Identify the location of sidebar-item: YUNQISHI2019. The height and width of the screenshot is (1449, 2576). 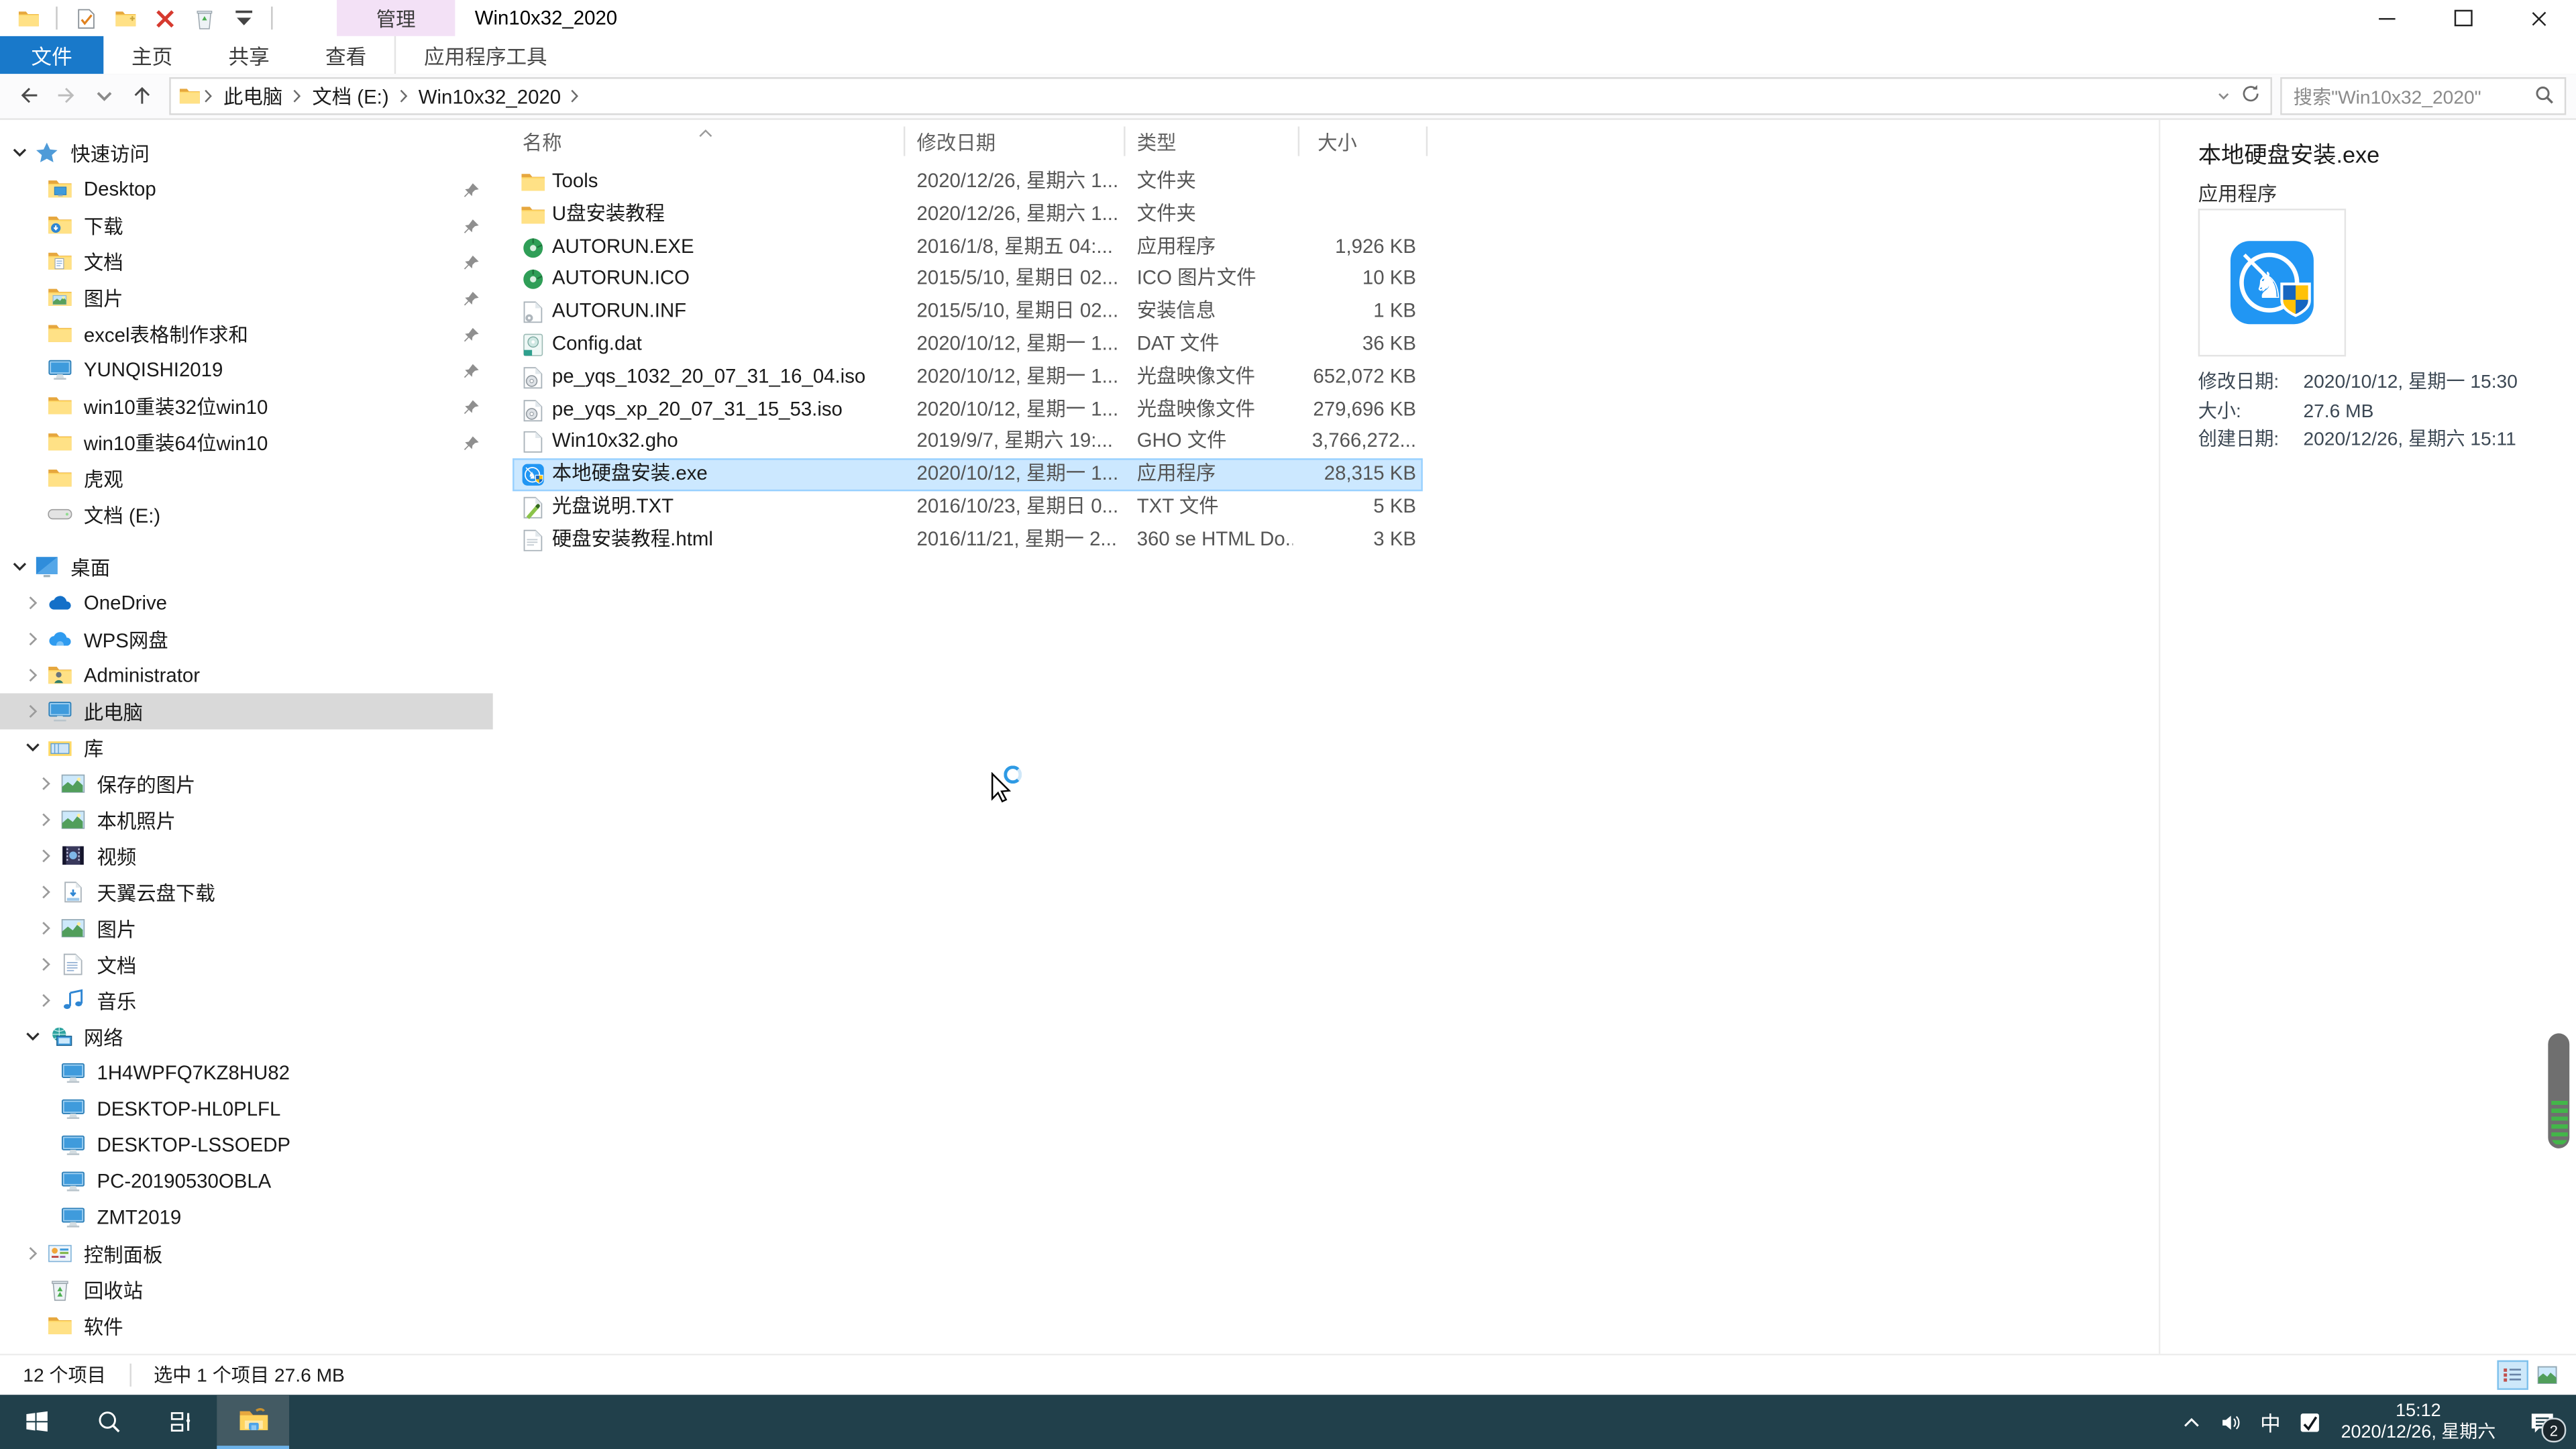
(246, 370).